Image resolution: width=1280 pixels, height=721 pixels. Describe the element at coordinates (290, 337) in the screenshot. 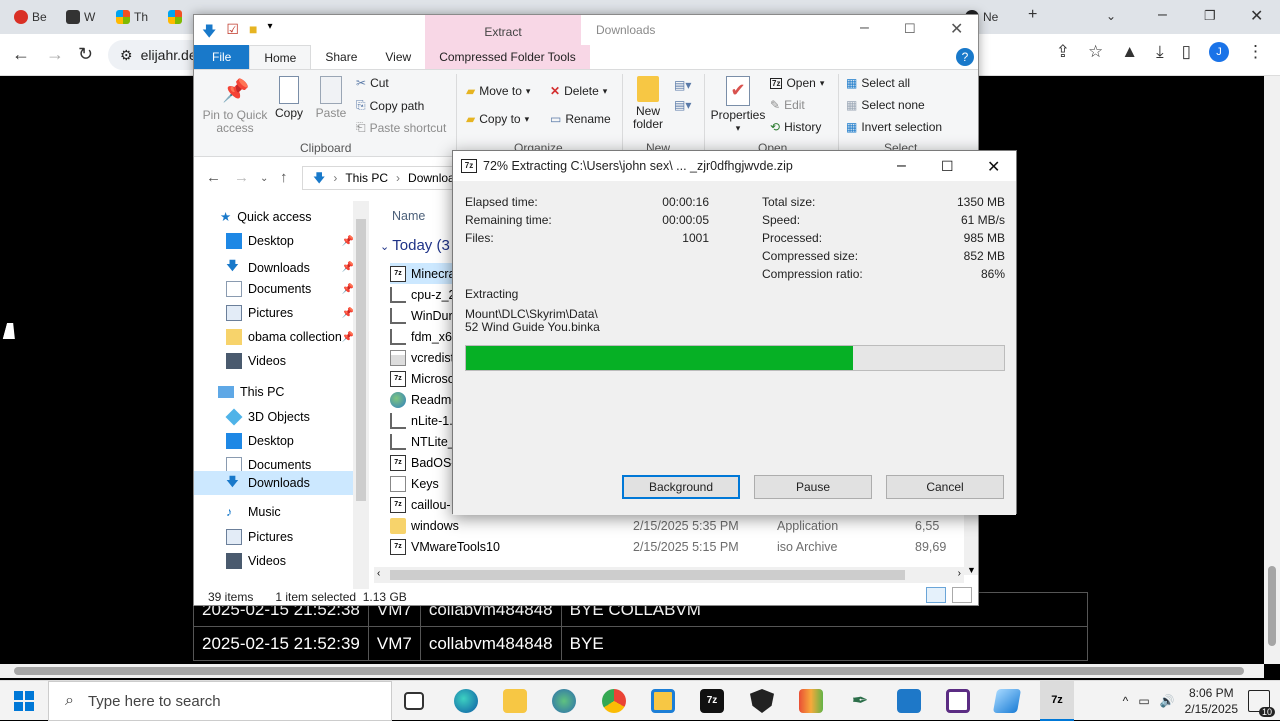

I see `sidebar-item-obama-collection: obama collection 📌` at that location.